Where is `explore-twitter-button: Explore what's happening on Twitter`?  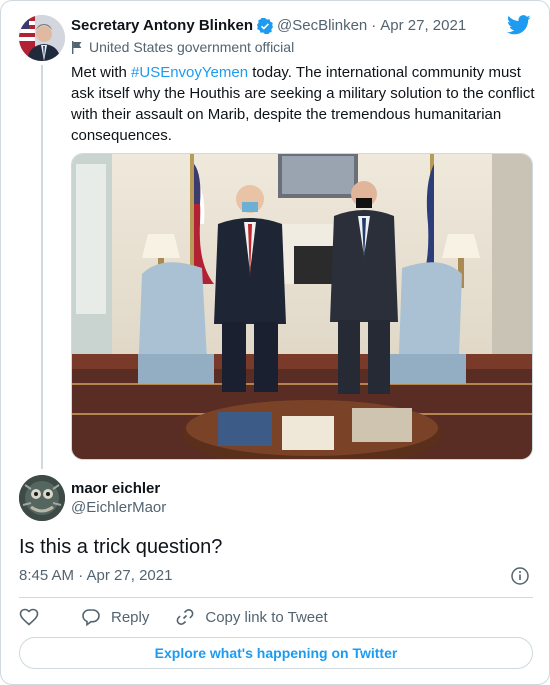
explore-twitter-button: Explore what's happening on Twitter is located at coordinates (276, 653).